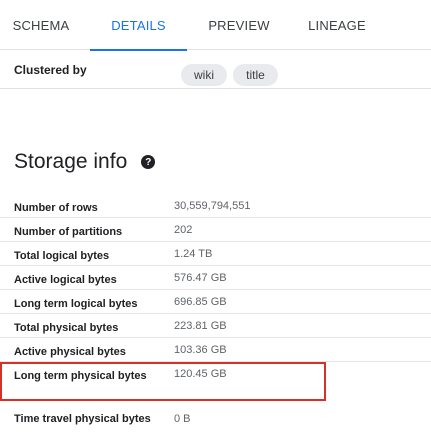  Describe the element at coordinates (193, 254) in the screenshot. I see `row-value: 1.24 TB` at that location.